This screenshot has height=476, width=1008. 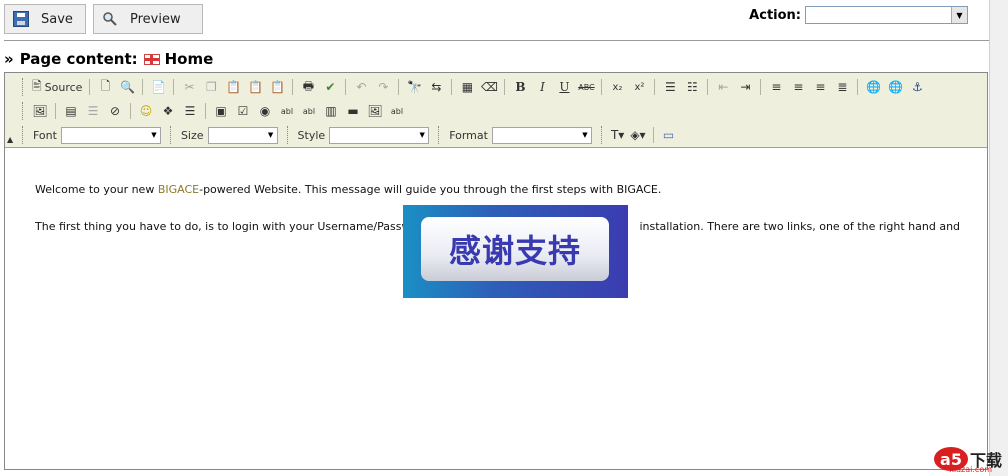 I want to click on undo-button: ↶, so click(x=361, y=87).